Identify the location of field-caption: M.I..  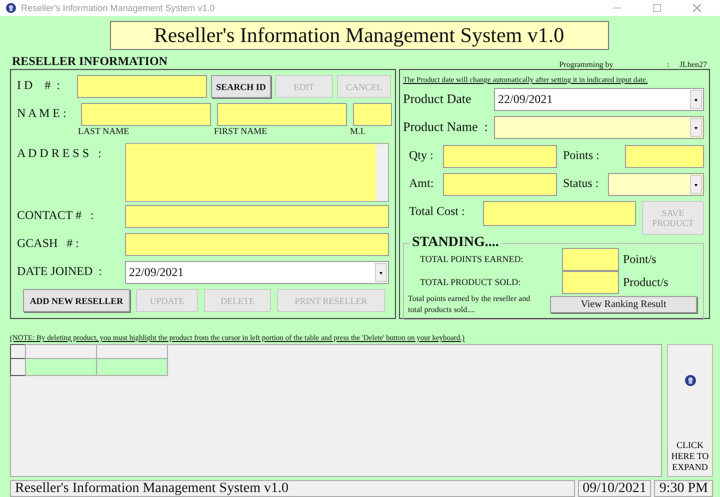
(358, 131).